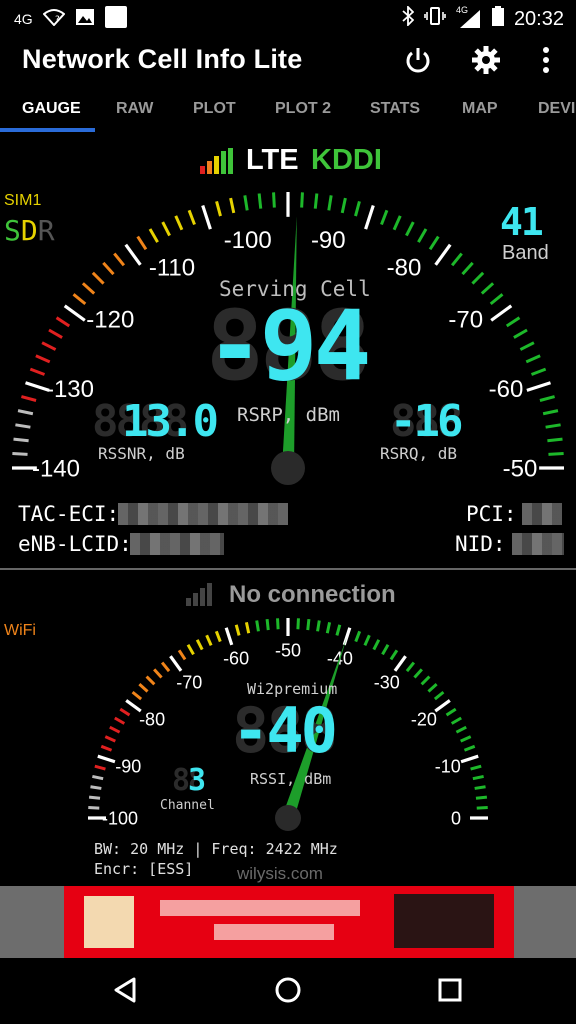 The width and height of the screenshot is (576, 1024). What do you see at coordinates (480, 544) in the screenshot?
I see `nid-label: NID:` at bounding box center [480, 544].